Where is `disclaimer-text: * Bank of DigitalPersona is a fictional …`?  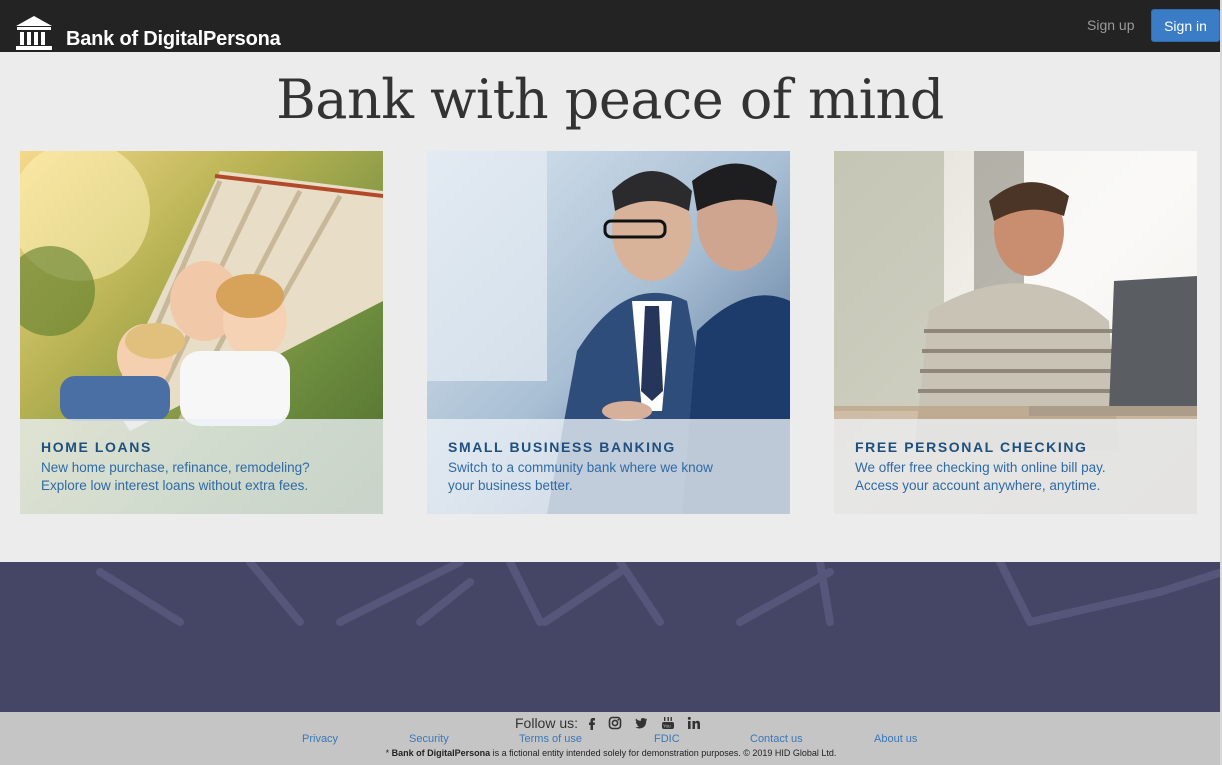 disclaimer-text: * Bank of DigitalPersona is a fictional … is located at coordinates (611, 753).